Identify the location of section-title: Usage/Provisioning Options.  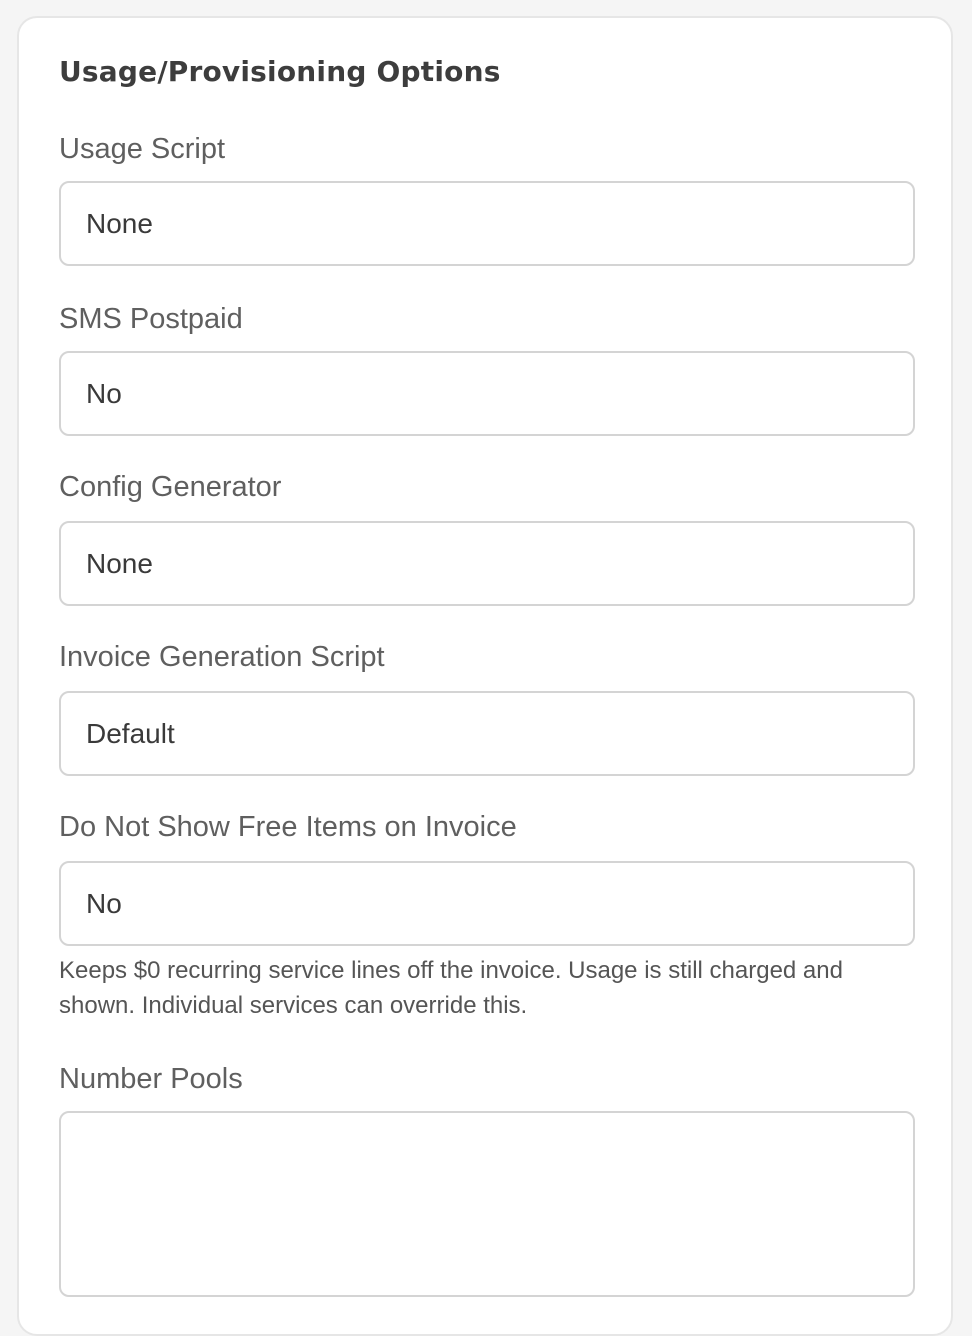
(280, 71).